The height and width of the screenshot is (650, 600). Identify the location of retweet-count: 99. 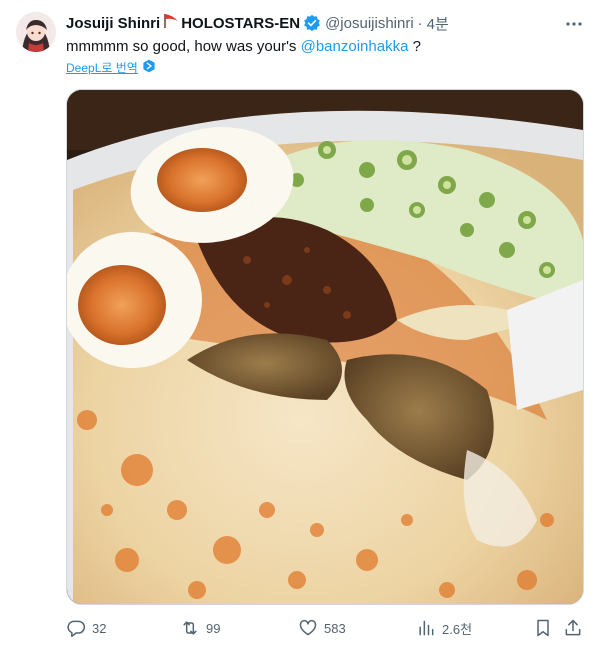
(213, 628).